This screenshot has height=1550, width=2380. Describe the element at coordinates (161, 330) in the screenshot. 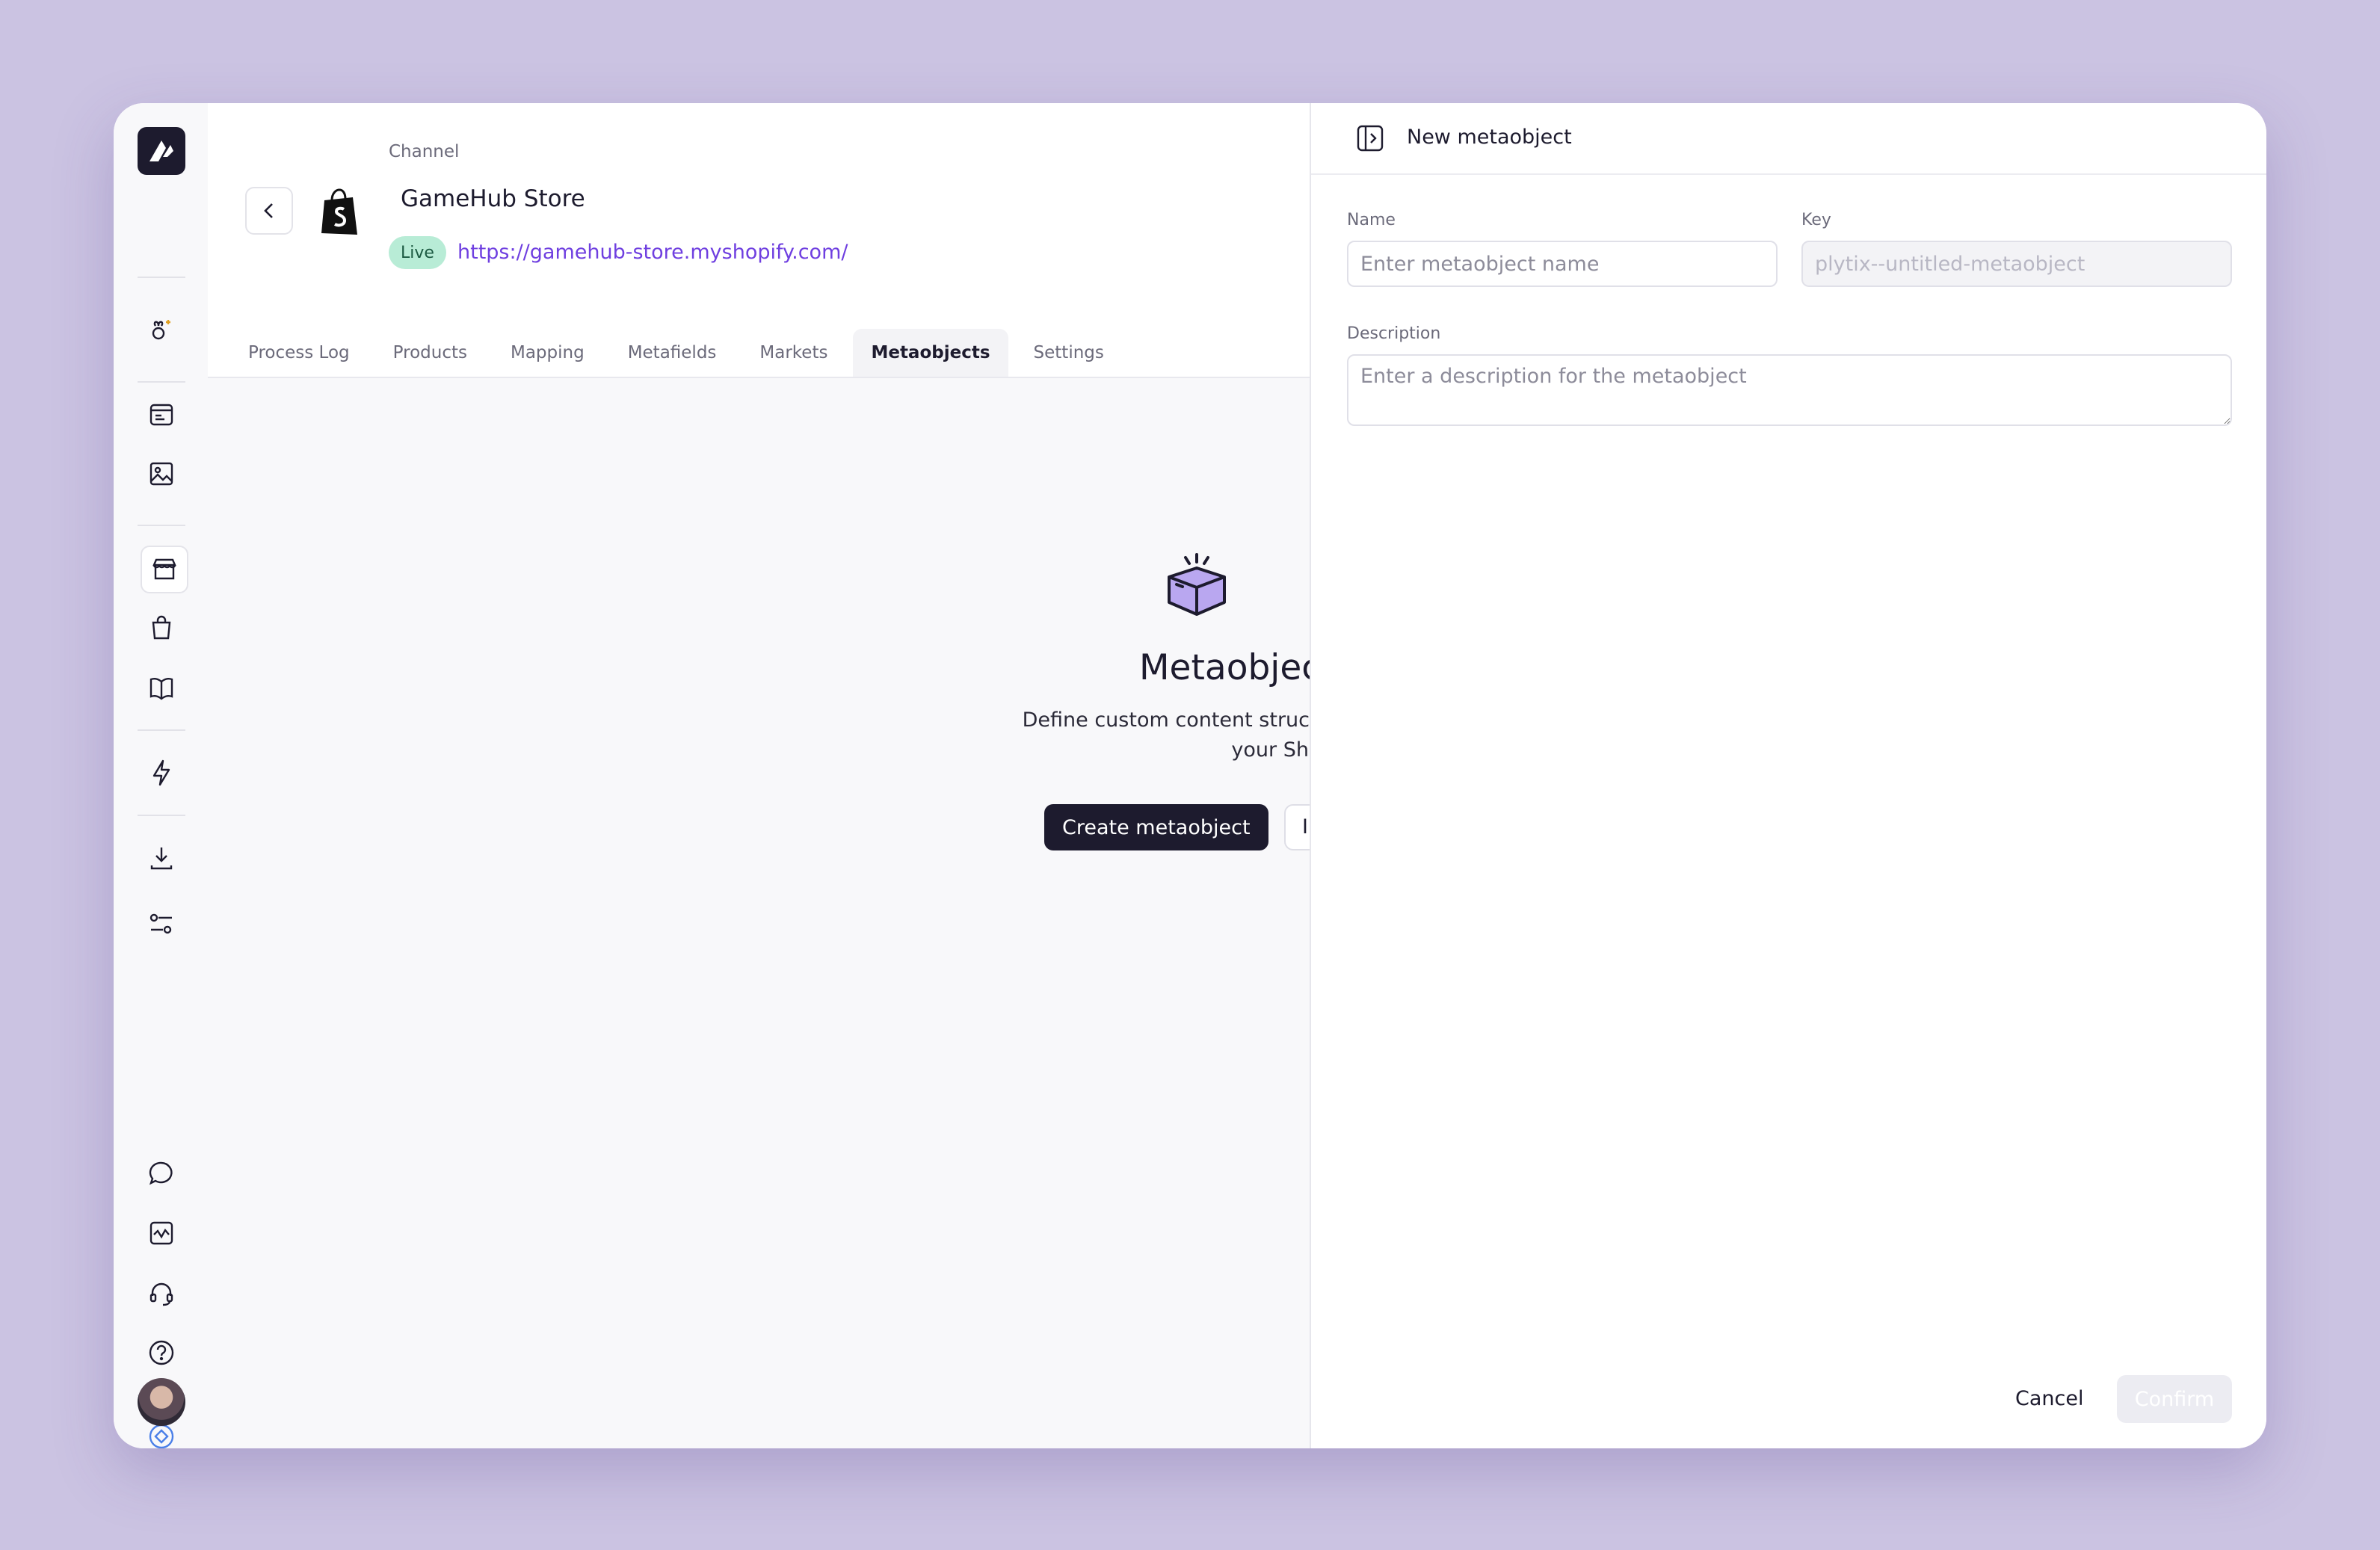

I see `sparkle-bee-icon` at that location.